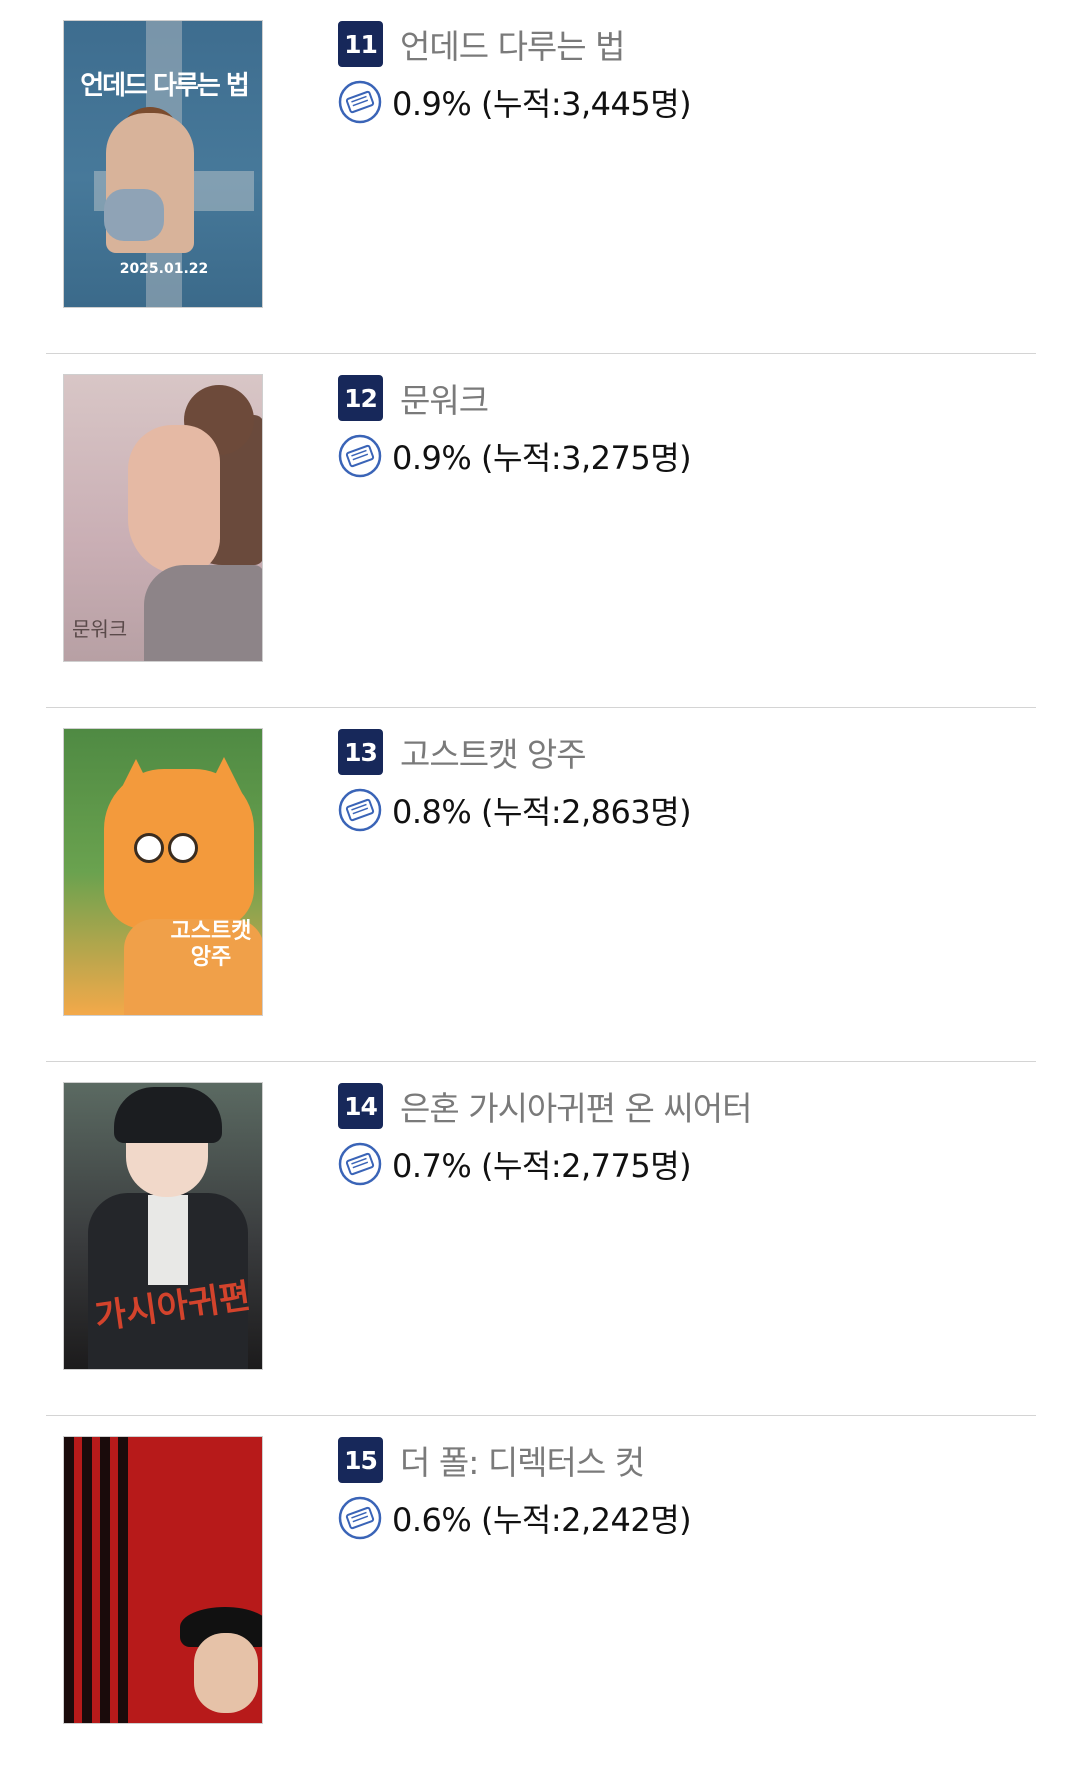  Describe the element at coordinates (100, 629) in the screenshot. I see `poster-title: 문워크` at that location.